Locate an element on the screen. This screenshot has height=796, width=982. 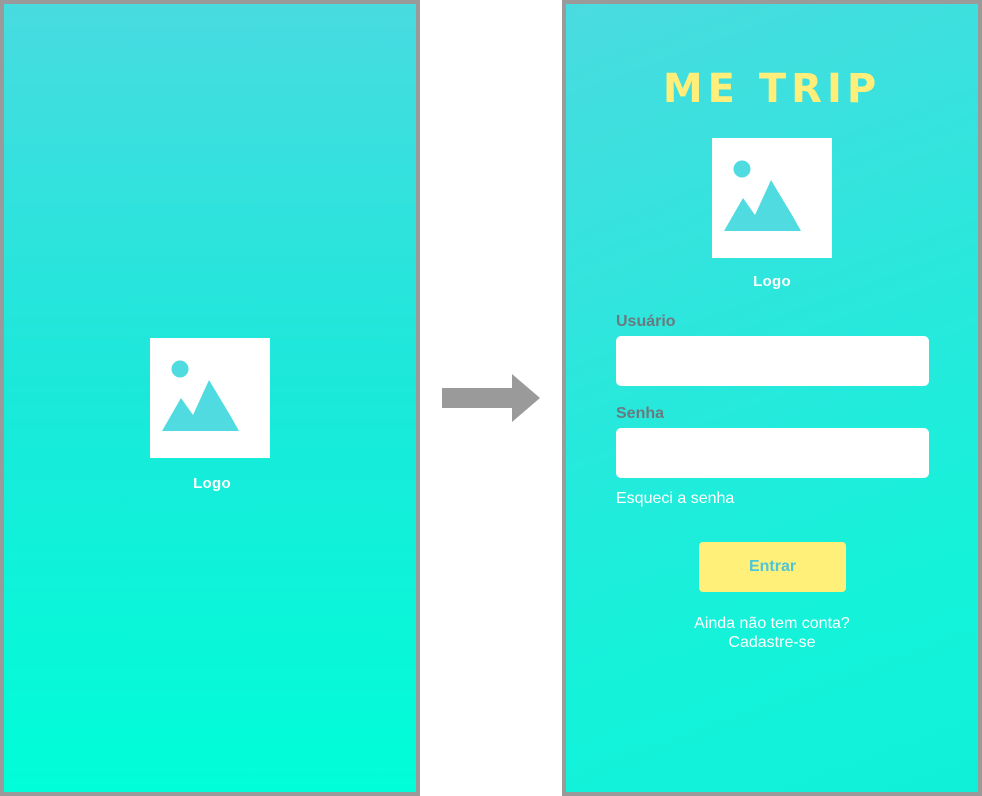
password-label: Senha is located at coordinates (640, 413).